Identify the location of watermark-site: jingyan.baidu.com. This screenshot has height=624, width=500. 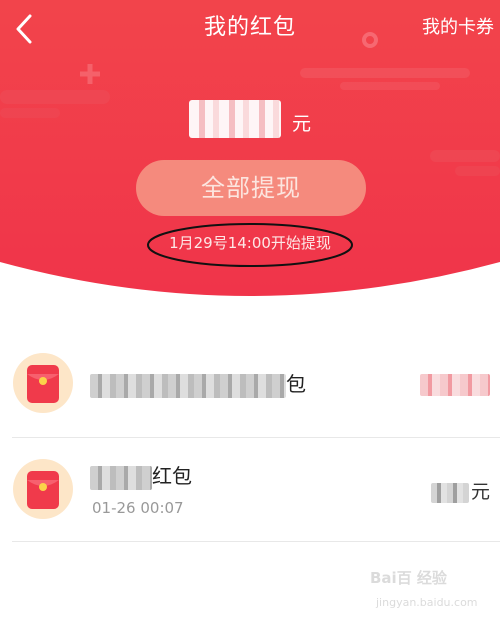
(427, 602).